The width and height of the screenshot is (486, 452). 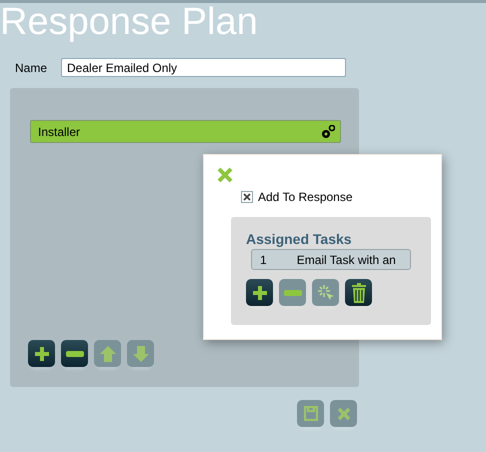 What do you see at coordinates (305, 197) in the screenshot?
I see `checkbox-label: Add To Response` at bounding box center [305, 197].